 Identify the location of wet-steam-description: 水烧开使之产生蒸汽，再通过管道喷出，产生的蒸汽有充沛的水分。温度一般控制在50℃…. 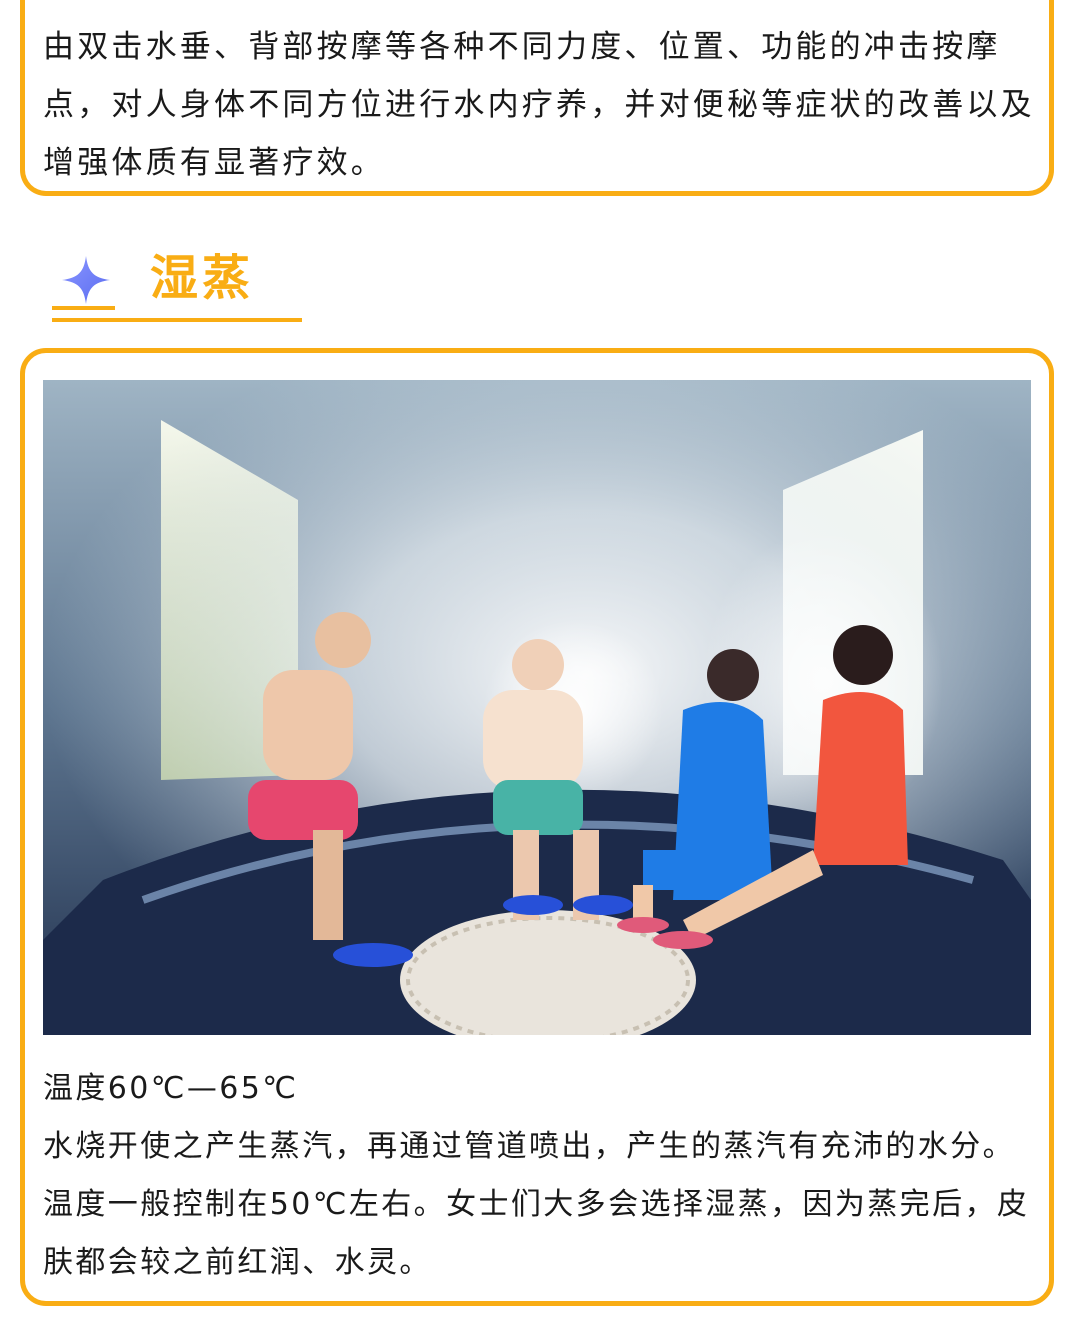
(536, 1204).